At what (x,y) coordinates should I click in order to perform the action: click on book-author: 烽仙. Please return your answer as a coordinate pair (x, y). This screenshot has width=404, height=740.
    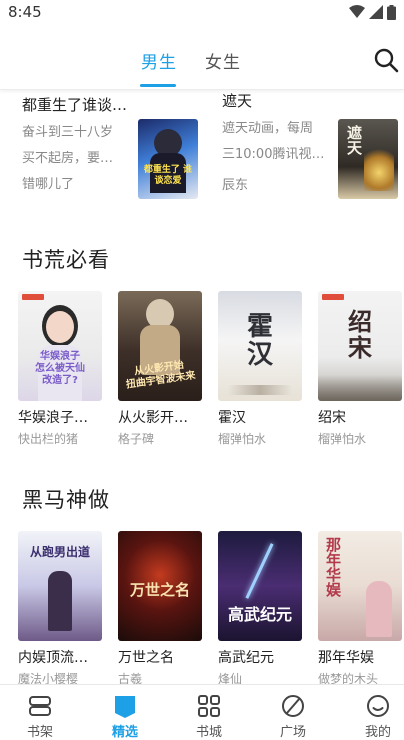
    Looking at the image, I should click on (230, 678).